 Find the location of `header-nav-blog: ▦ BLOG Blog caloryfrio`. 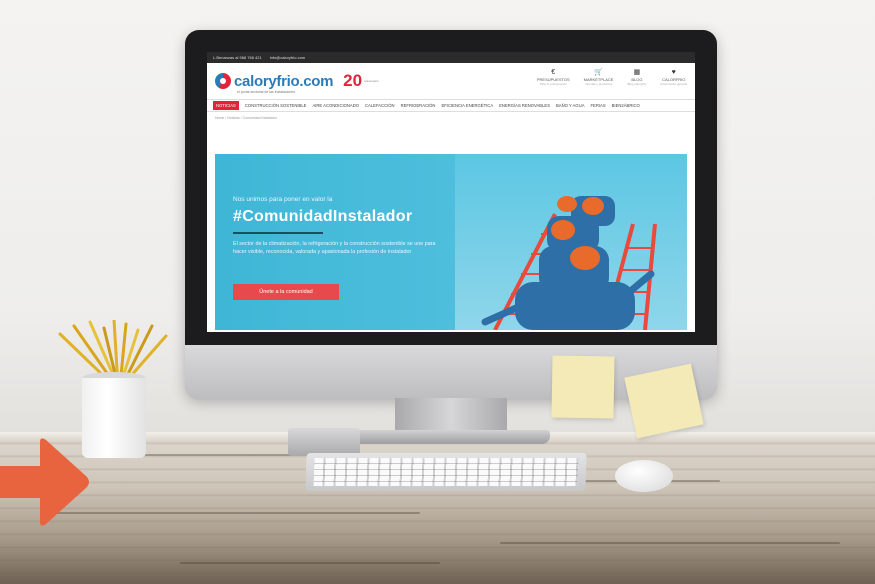

header-nav-blog: ▦ BLOG Blog caloryfrio is located at coordinates (636, 77).